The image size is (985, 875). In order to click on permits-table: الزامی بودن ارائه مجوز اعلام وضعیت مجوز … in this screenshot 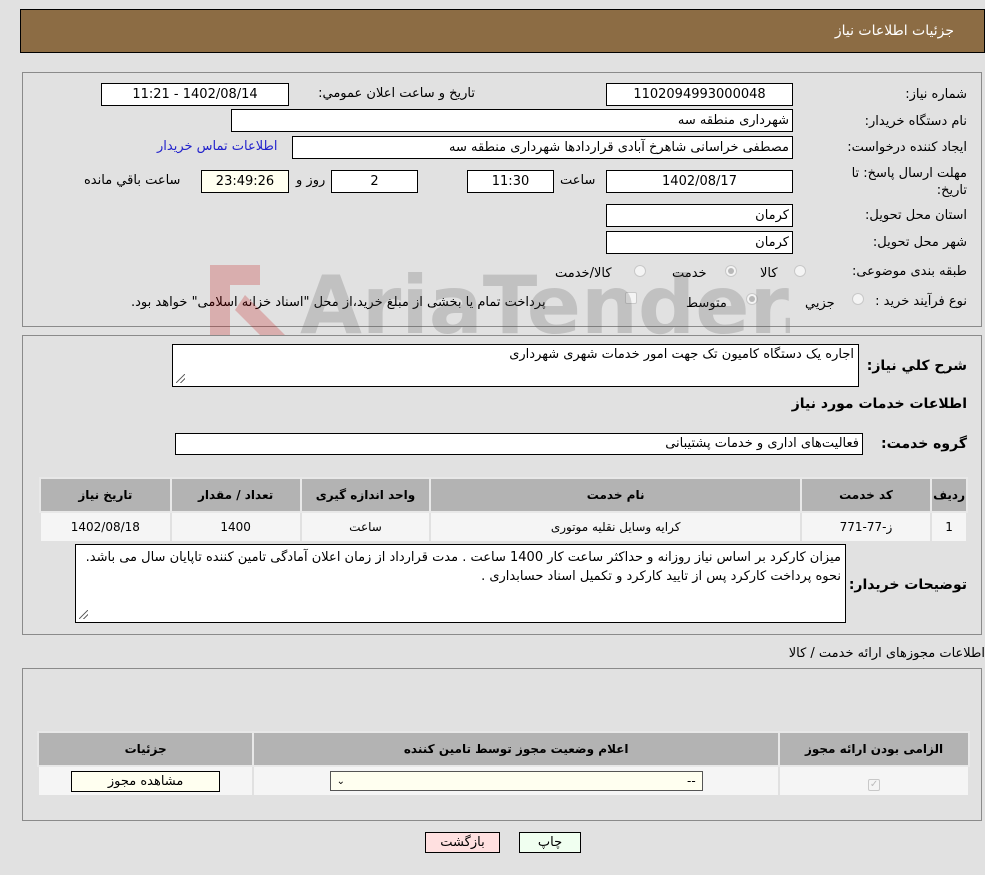, I will do `click(503, 764)`.